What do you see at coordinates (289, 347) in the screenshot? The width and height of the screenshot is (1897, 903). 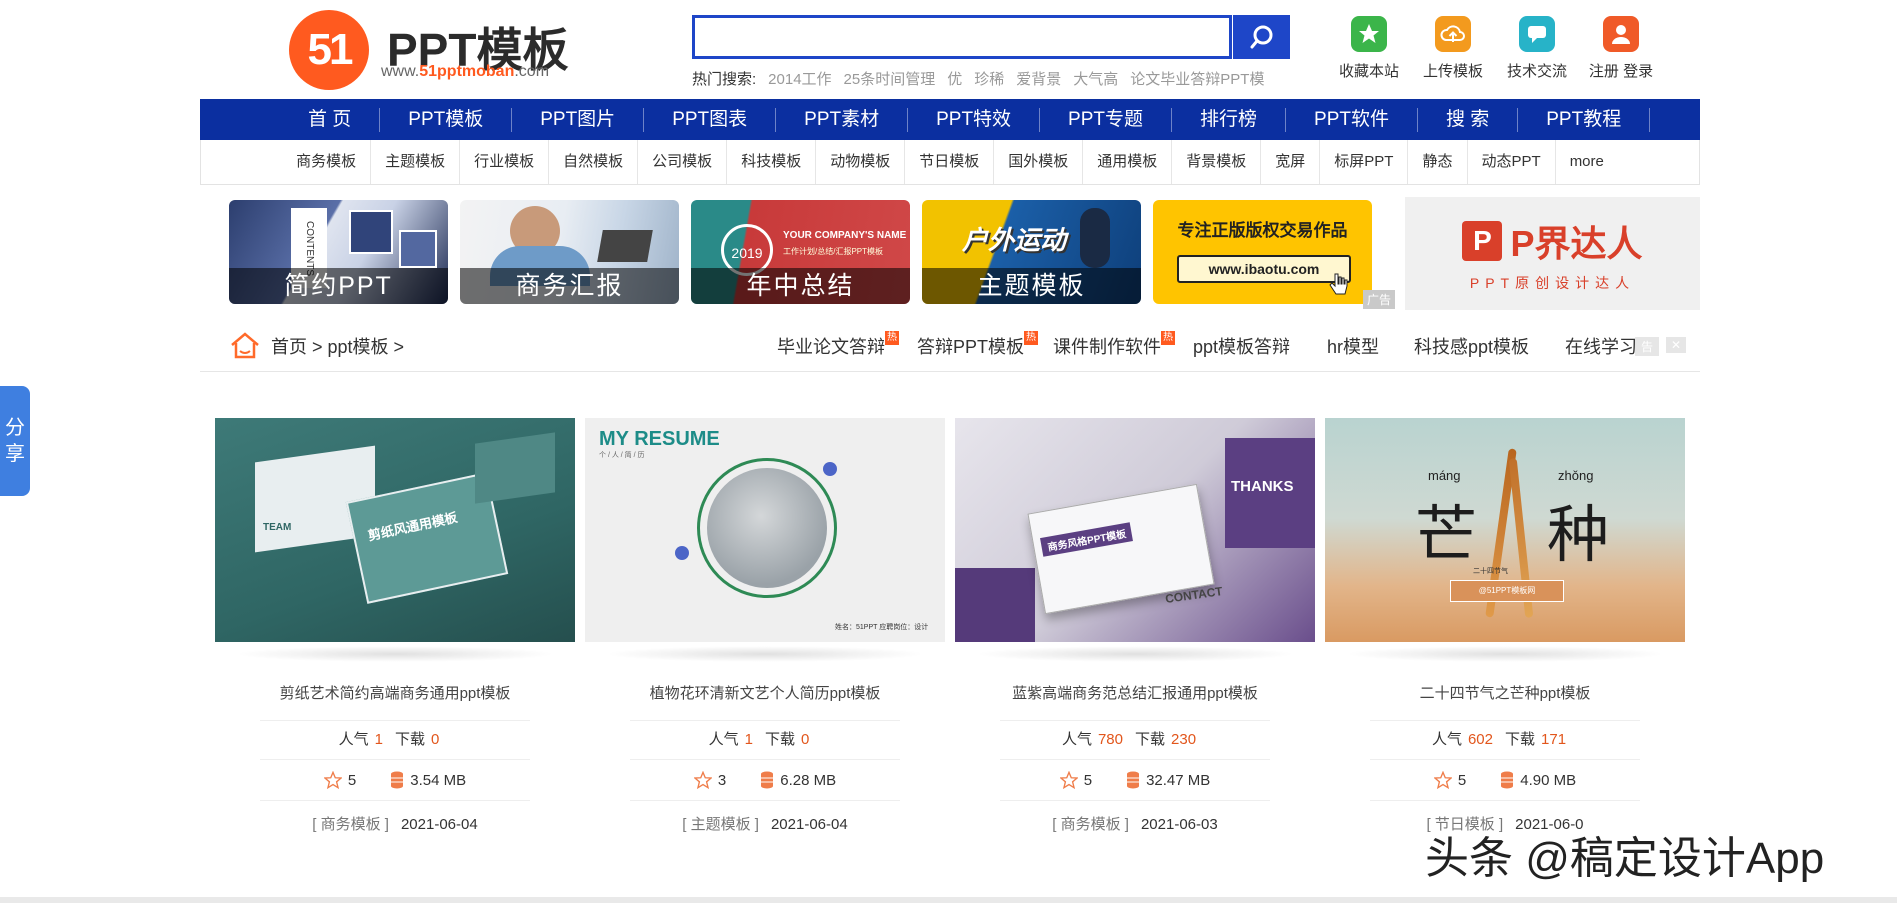 I see `breadcrumb-home: 首页` at bounding box center [289, 347].